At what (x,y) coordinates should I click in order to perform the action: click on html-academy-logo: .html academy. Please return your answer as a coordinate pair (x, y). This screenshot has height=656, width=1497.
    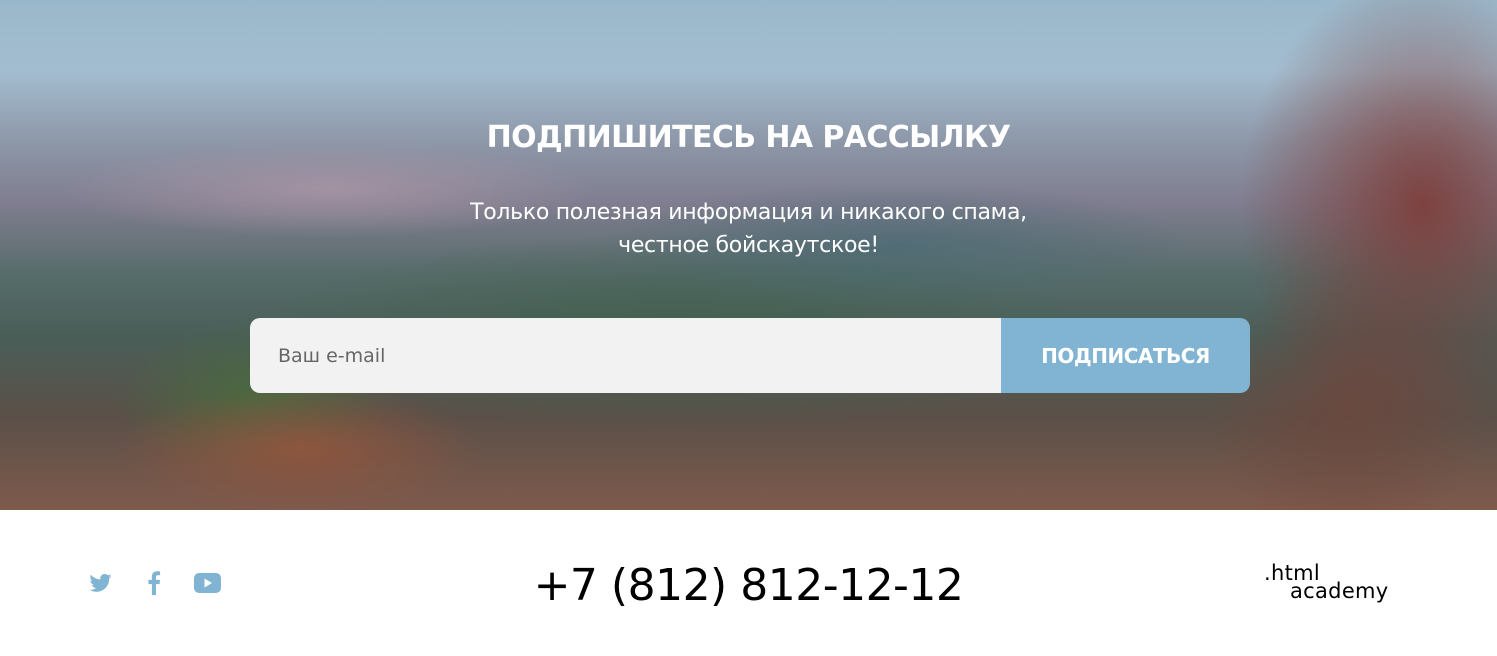
    Looking at the image, I should click on (1337, 585).